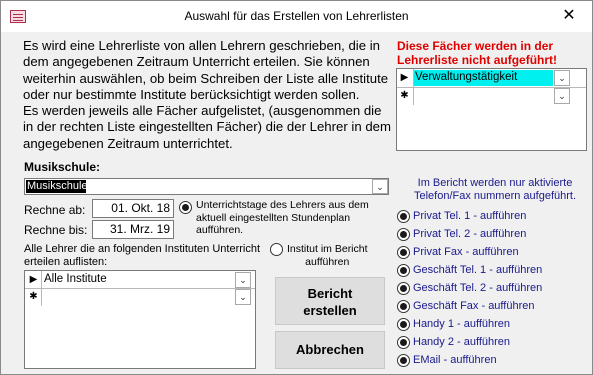  Describe the element at coordinates (66, 262) in the screenshot. I see `label-line: erteilen auflisten:` at that location.